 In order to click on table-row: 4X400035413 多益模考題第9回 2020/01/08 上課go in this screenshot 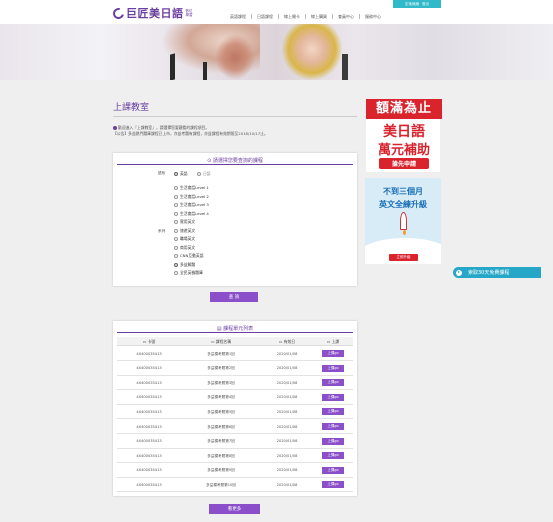, I will do `click(235, 471)`.